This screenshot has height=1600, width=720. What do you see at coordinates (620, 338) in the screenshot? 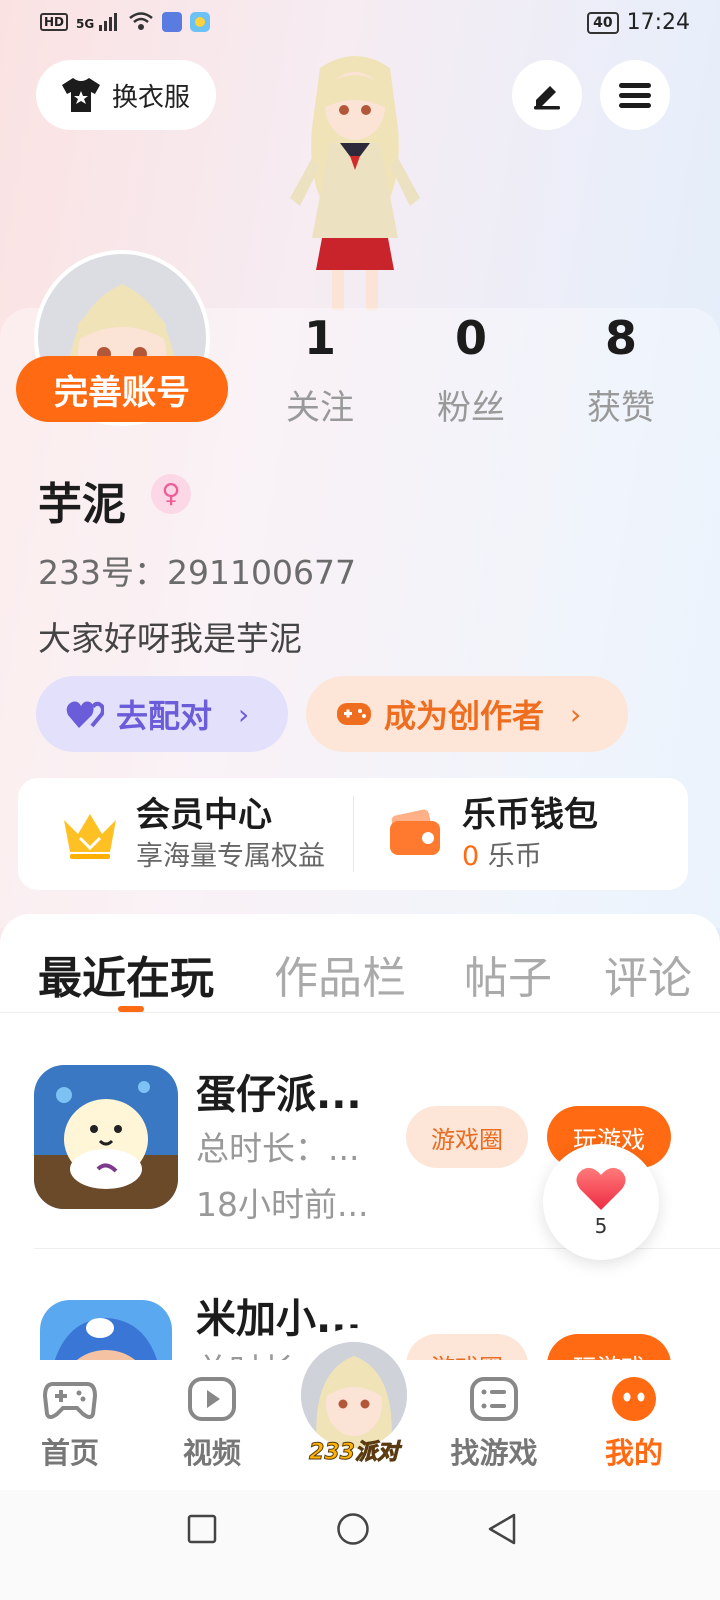
I see `likes-count: 8` at bounding box center [620, 338].